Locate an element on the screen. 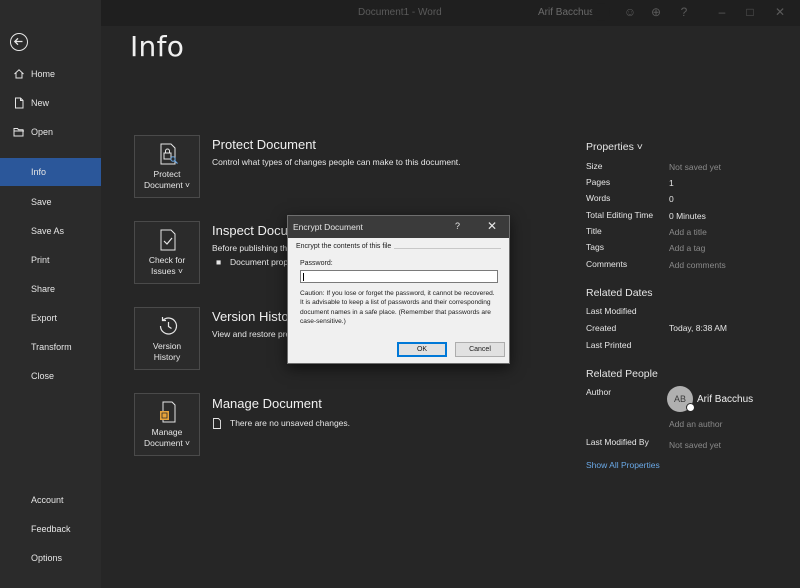  sidebar-item-save: Save is located at coordinates (50, 202).